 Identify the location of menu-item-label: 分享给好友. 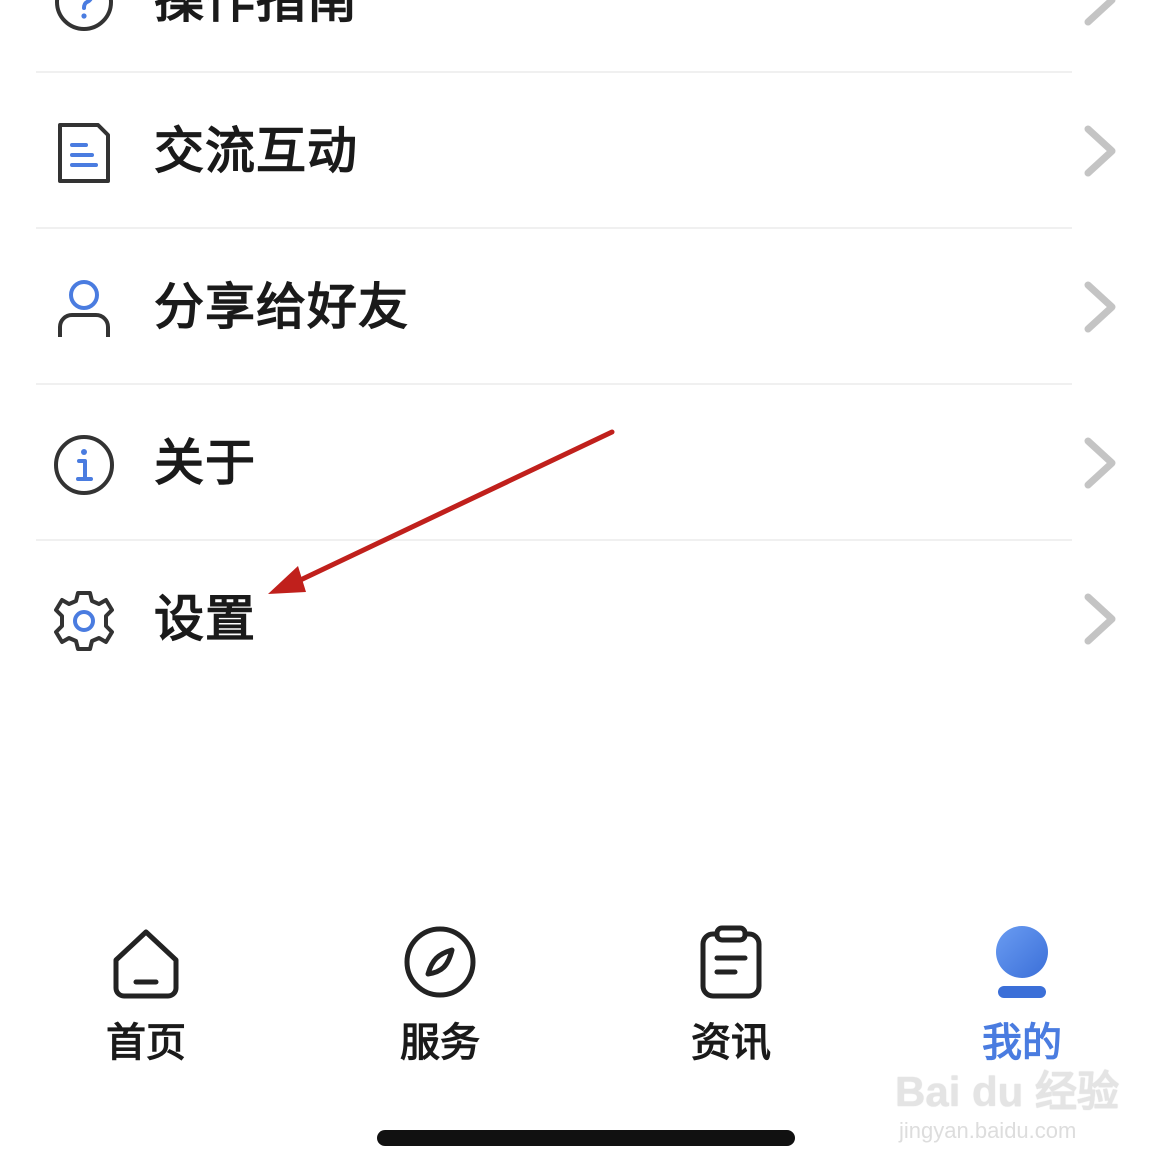
(281, 307).